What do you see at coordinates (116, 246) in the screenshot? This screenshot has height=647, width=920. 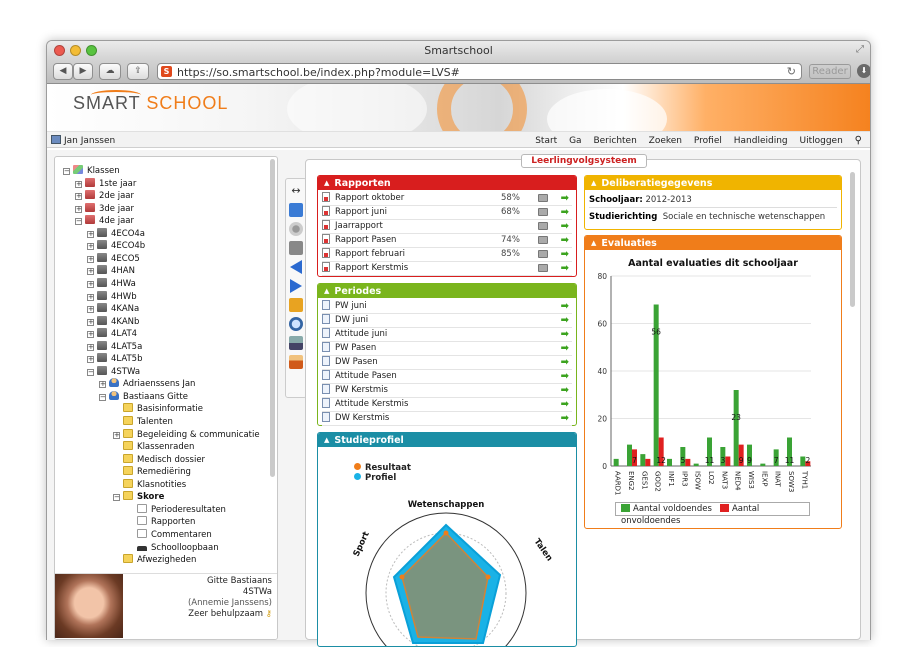 I see `tree-class: +4ECO4b` at bounding box center [116, 246].